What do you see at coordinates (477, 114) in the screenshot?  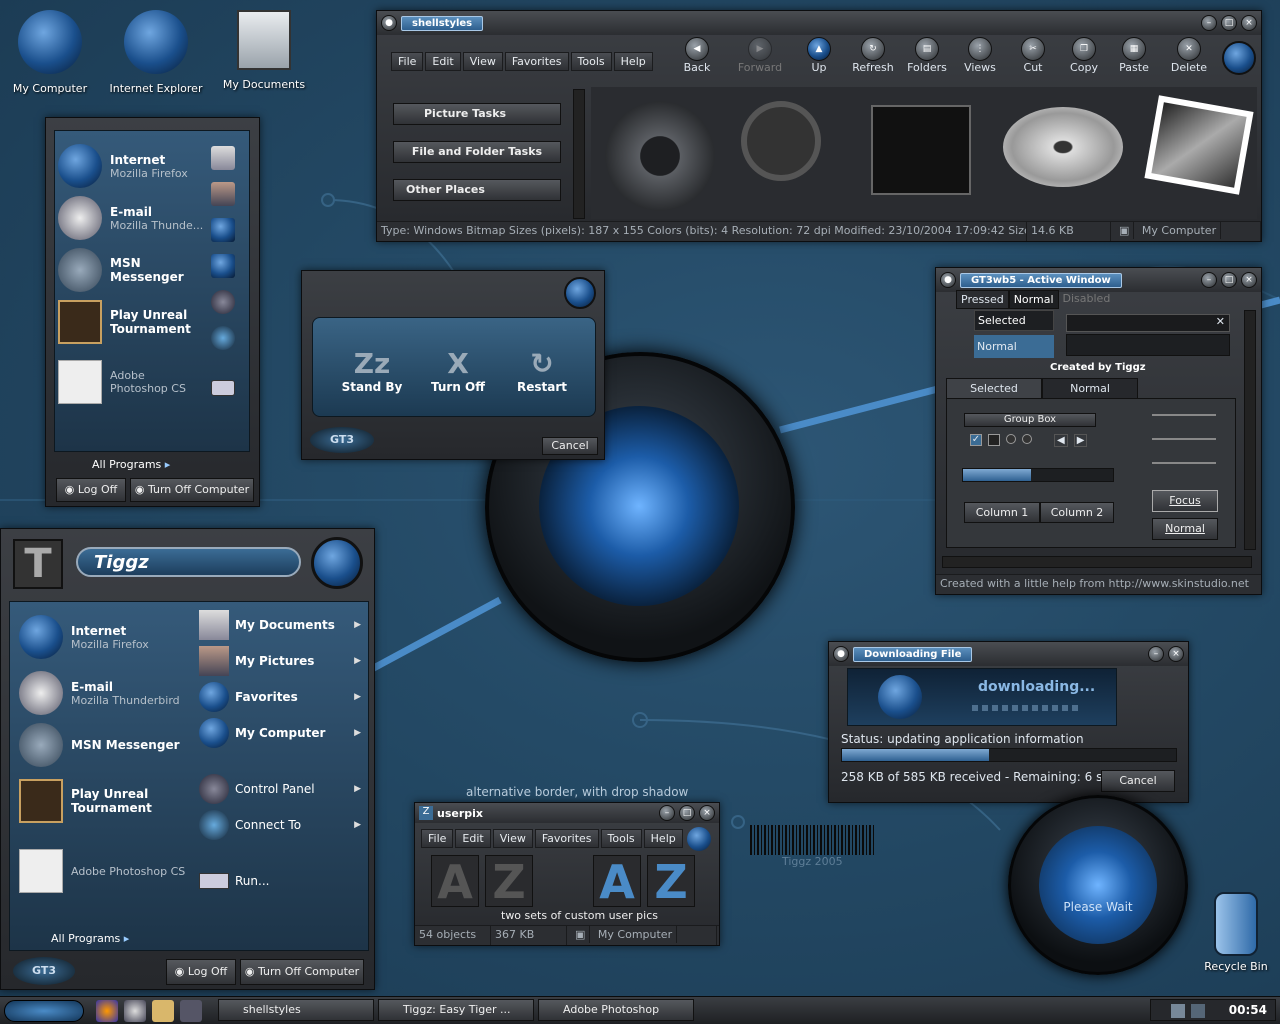 I see `picture-tasks-header: Picture Tasks` at bounding box center [477, 114].